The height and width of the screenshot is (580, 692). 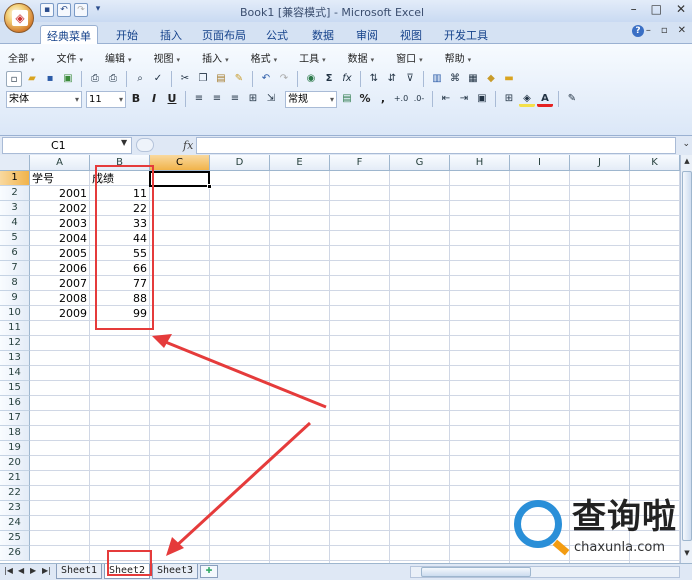 What do you see at coordinates (634, 9) in the screenshot?
I see `minimize-icon: –` at bounding box center [634, 9].